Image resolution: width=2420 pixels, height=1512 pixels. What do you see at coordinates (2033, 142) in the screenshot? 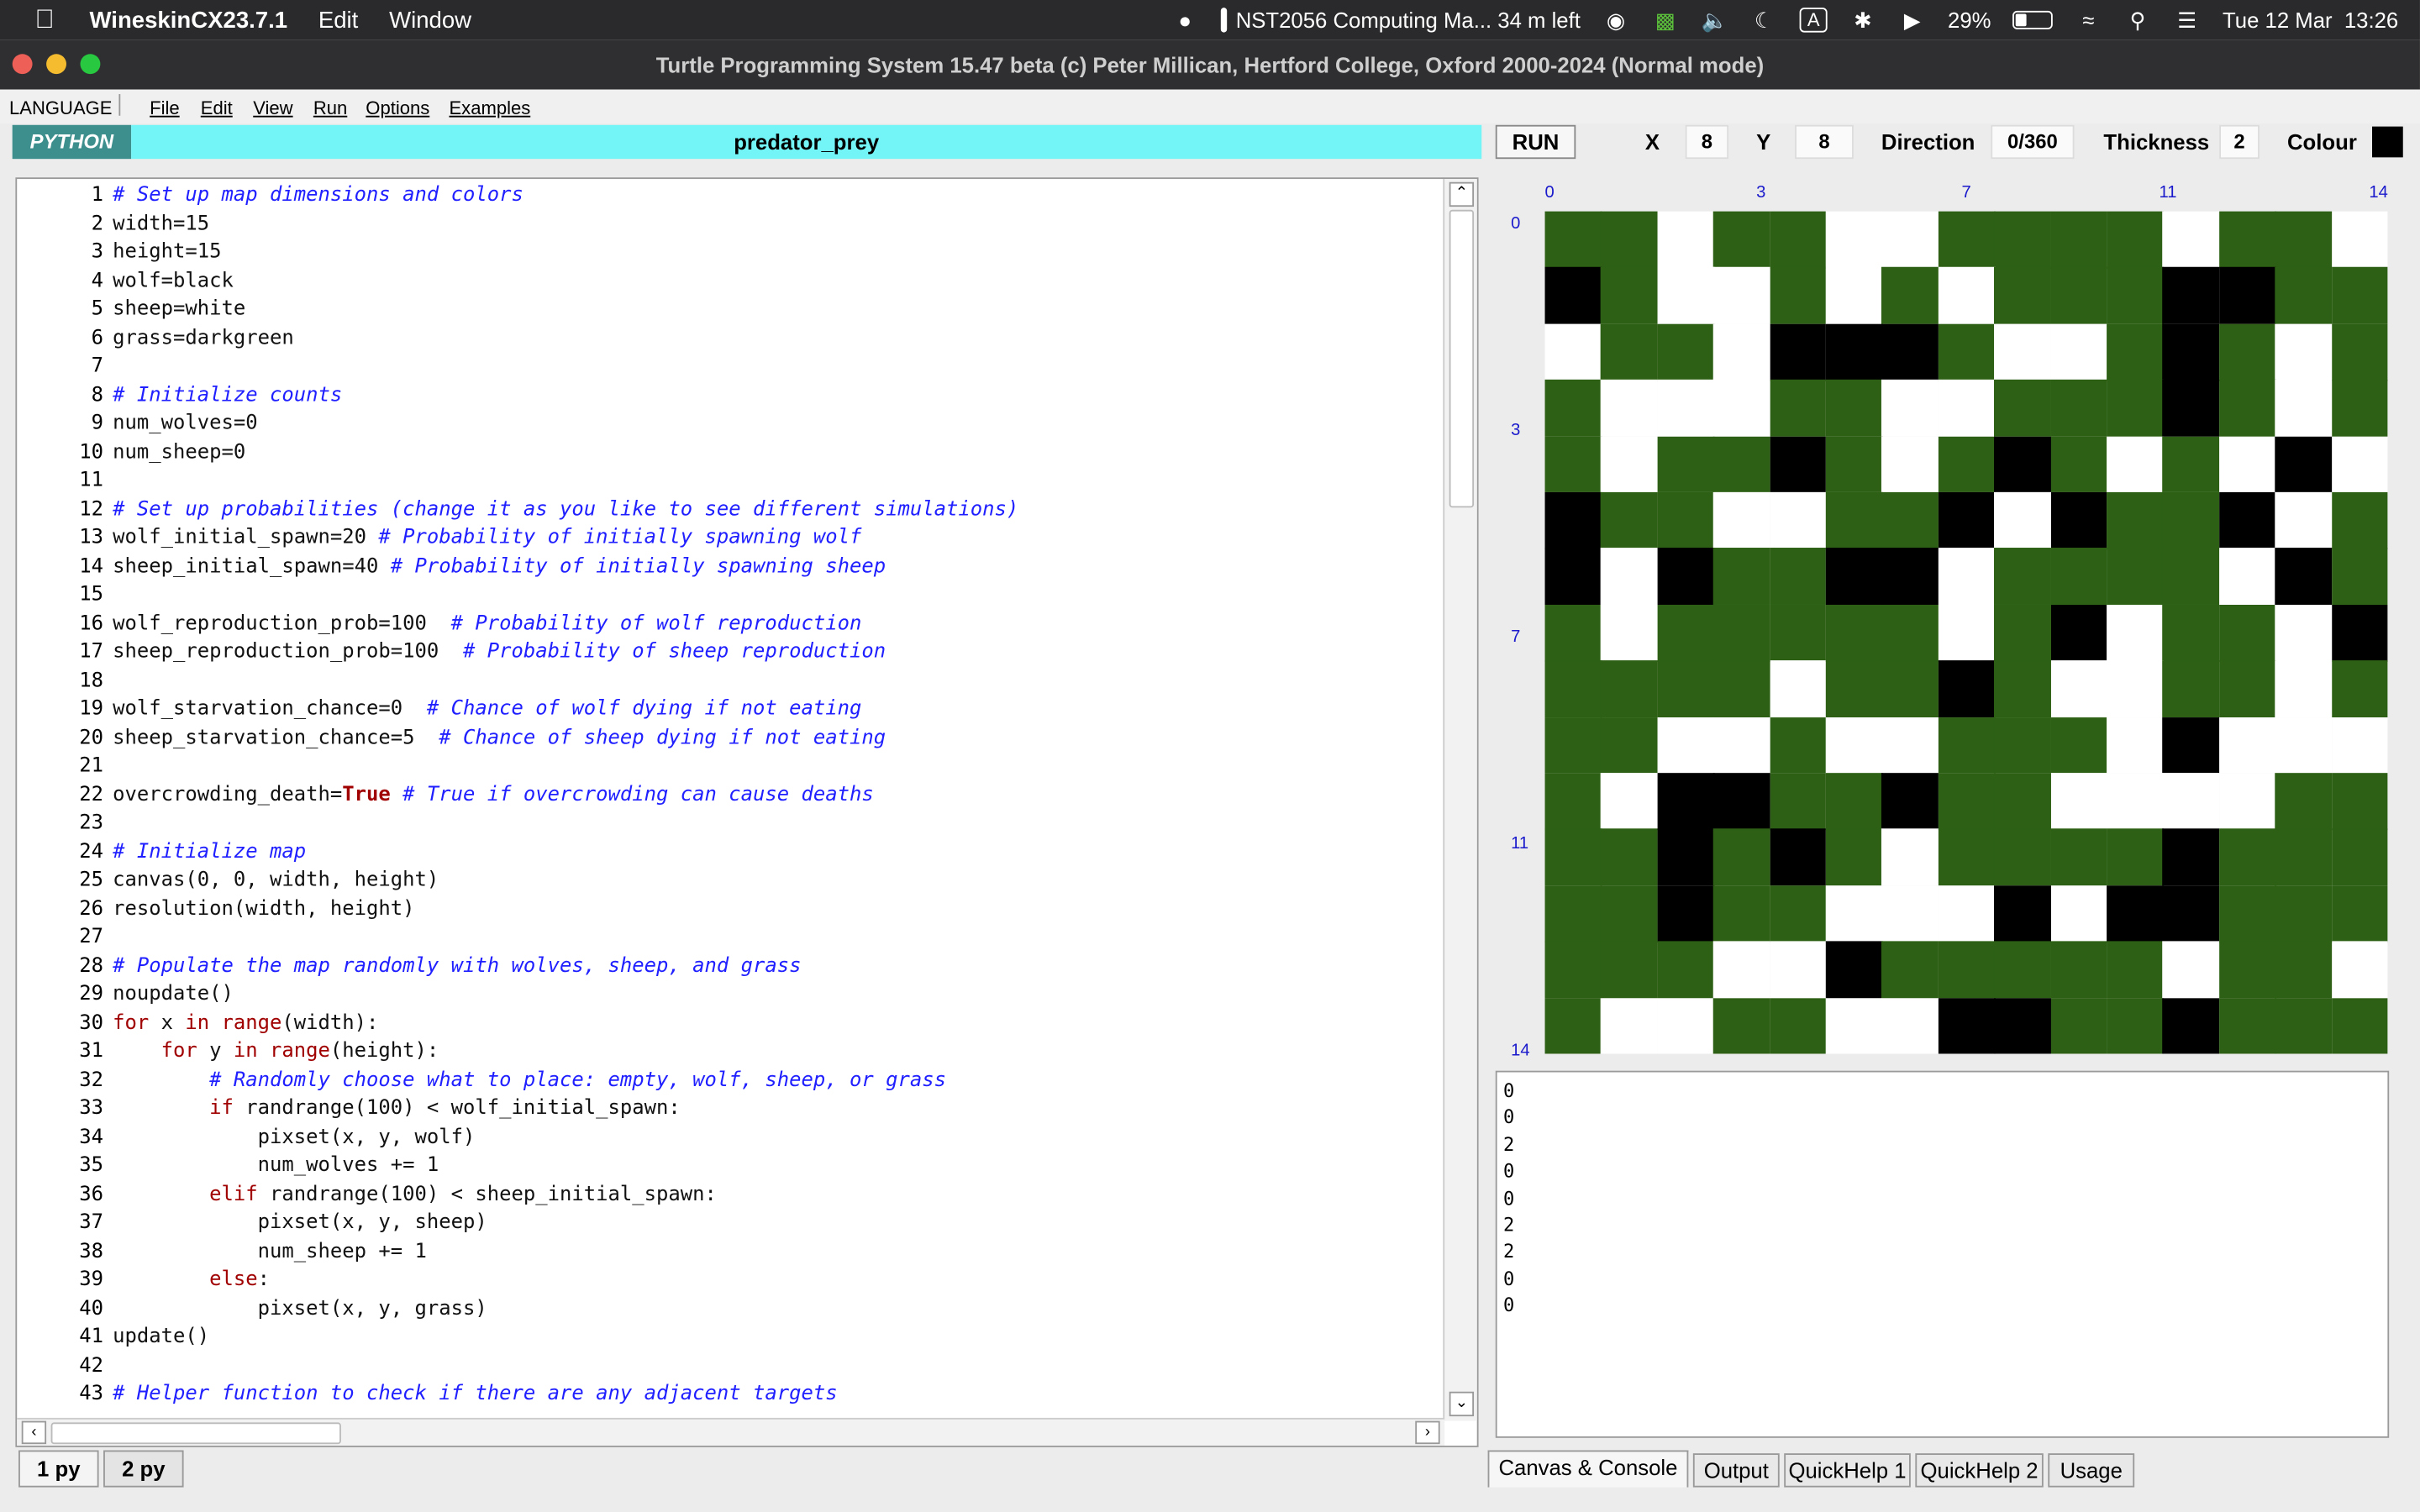
I see `direction-value: 0/360` at bounding box center [2033, 142].